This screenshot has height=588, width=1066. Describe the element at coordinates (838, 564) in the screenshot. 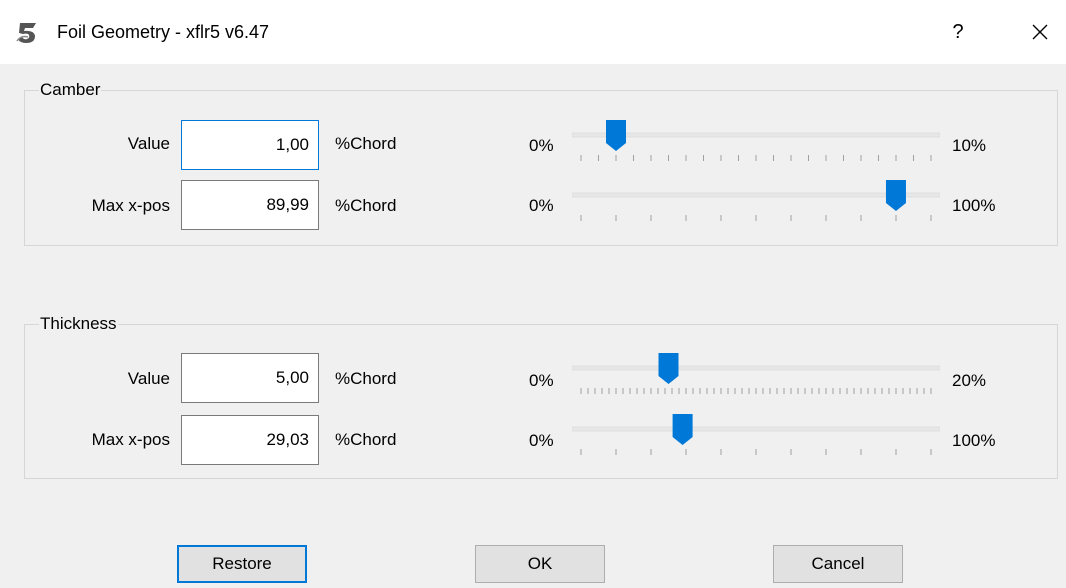

I see `cancel-button: Cancel` at that location.